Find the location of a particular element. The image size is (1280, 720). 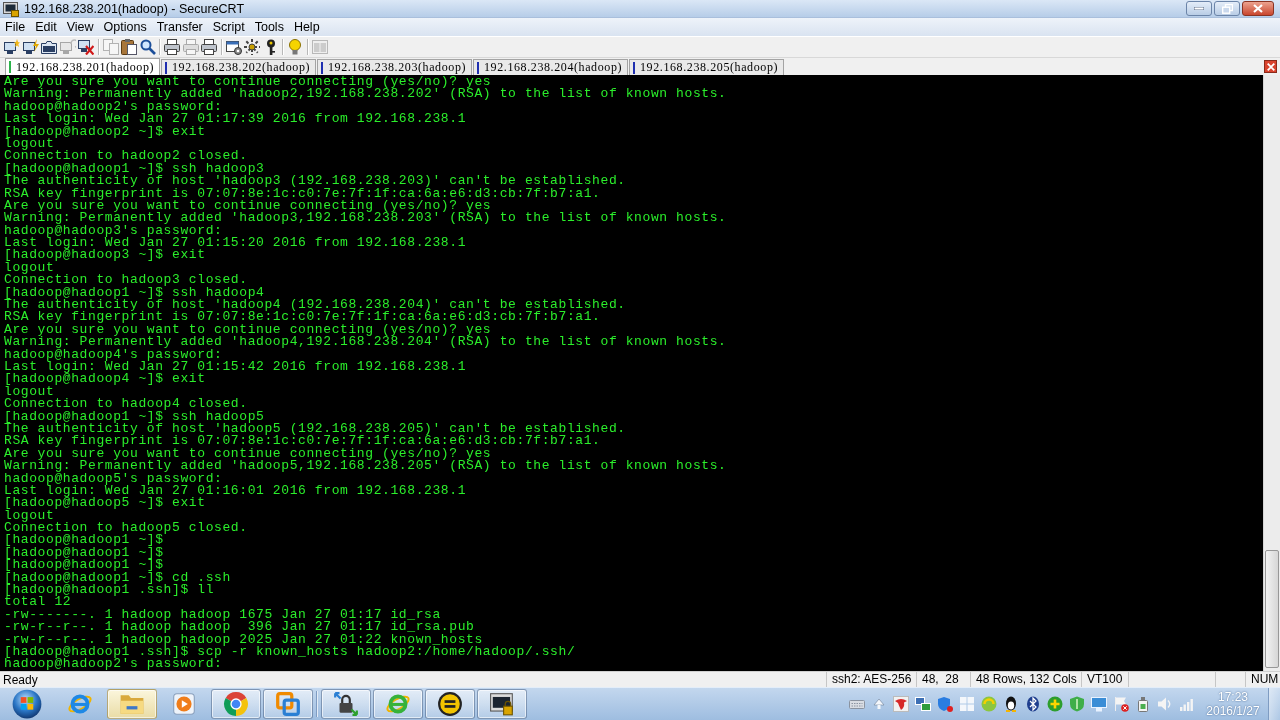

menu-item: View is located at coordinates (80, 27).